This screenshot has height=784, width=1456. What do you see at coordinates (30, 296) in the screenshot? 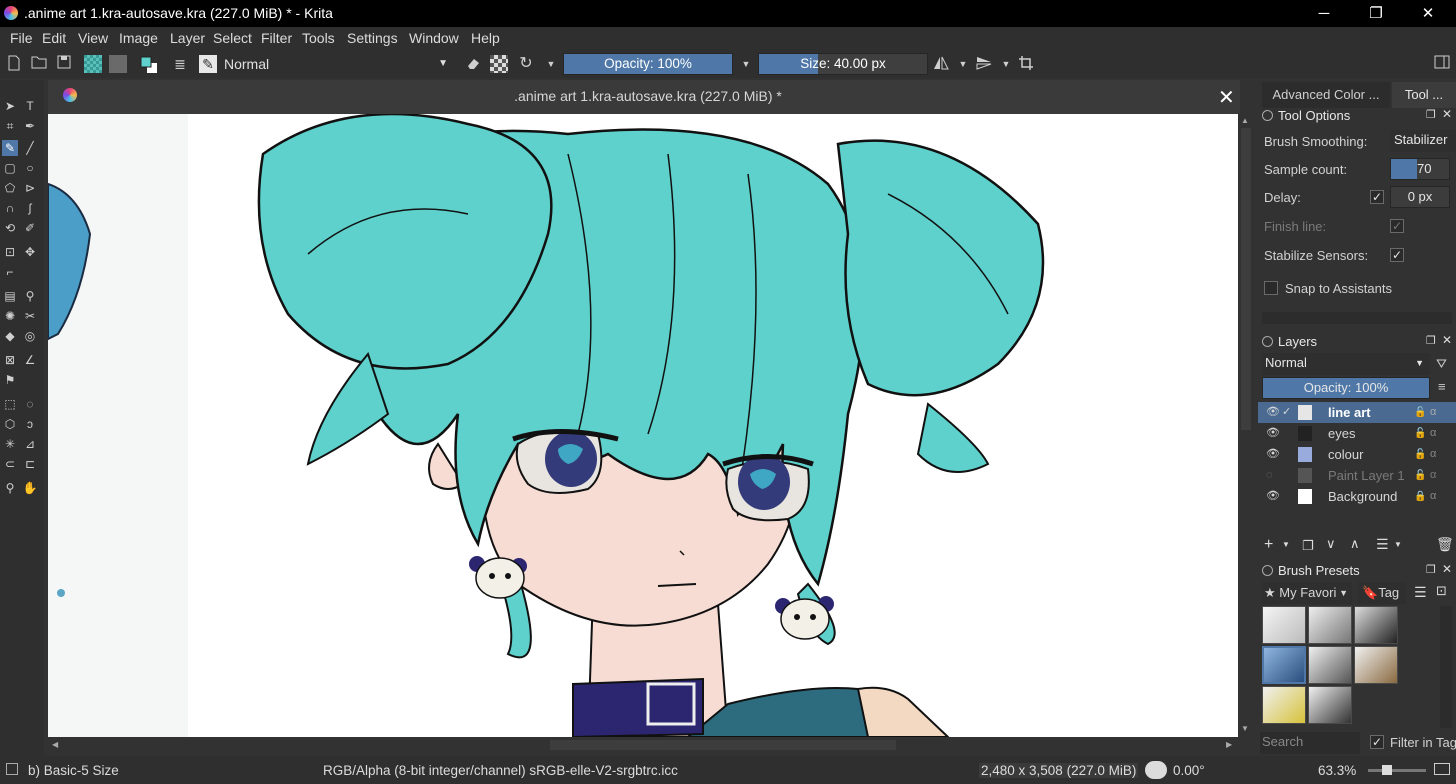
I see `color-picker-icon: ⚲` at bounding box center [30, 296].